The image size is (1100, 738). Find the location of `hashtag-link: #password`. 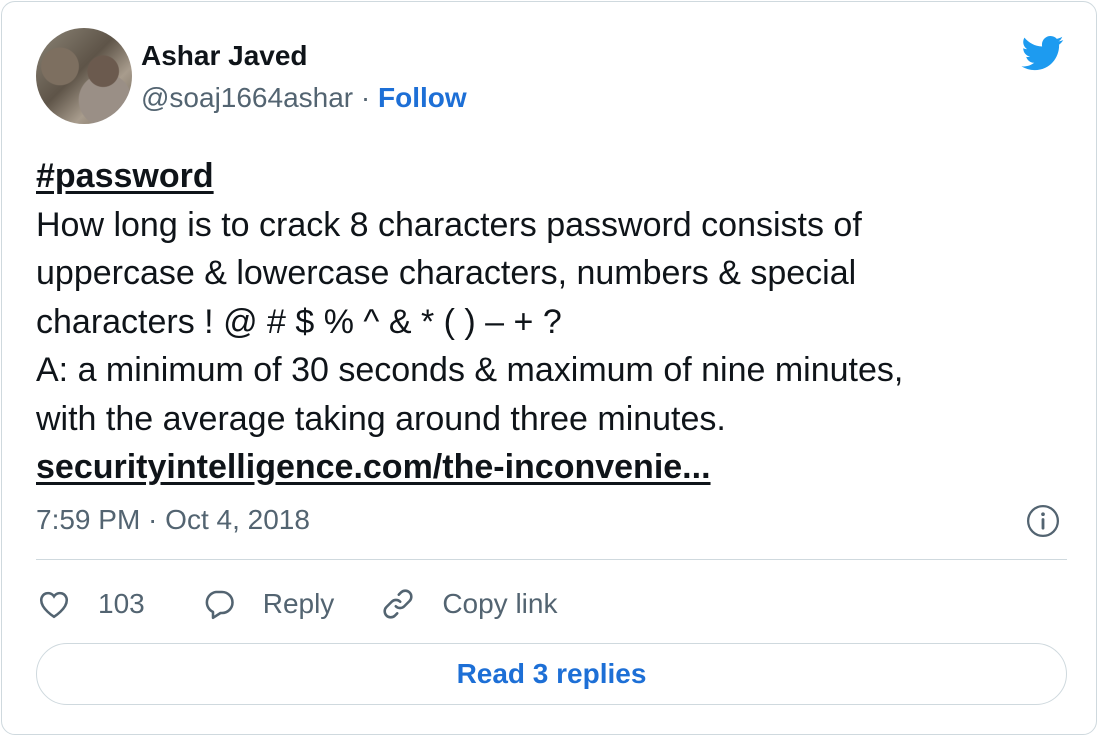

hashtag-link: #password is located at coordinates (556, 176).